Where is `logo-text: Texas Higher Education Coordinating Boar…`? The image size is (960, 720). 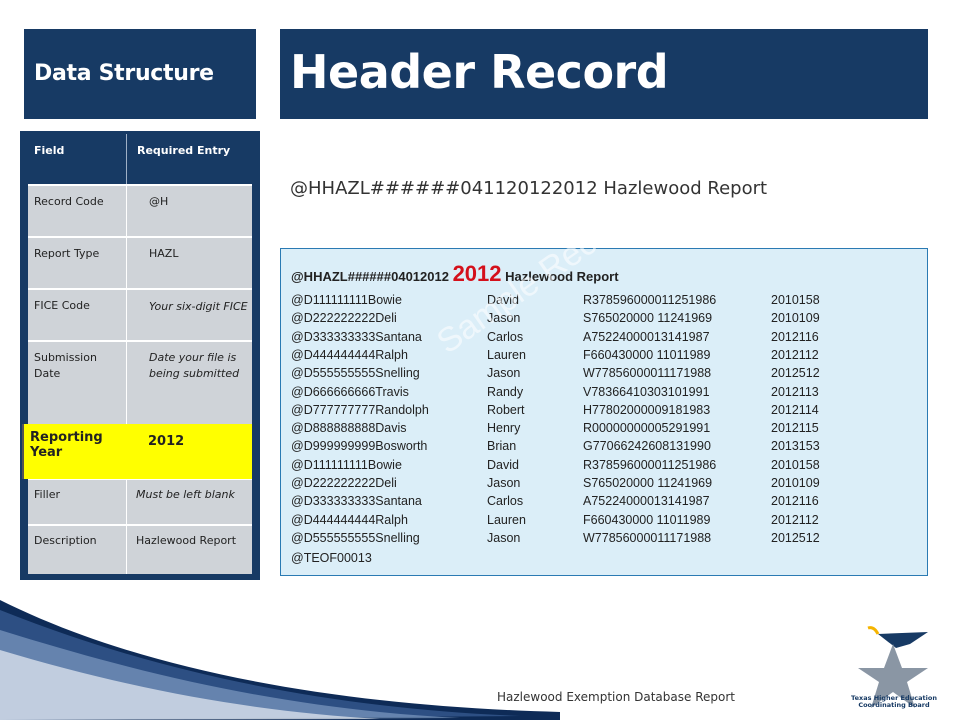
logo-text: Texas Higher Education Coordinating Boar… is located at coordinates (894, 701).